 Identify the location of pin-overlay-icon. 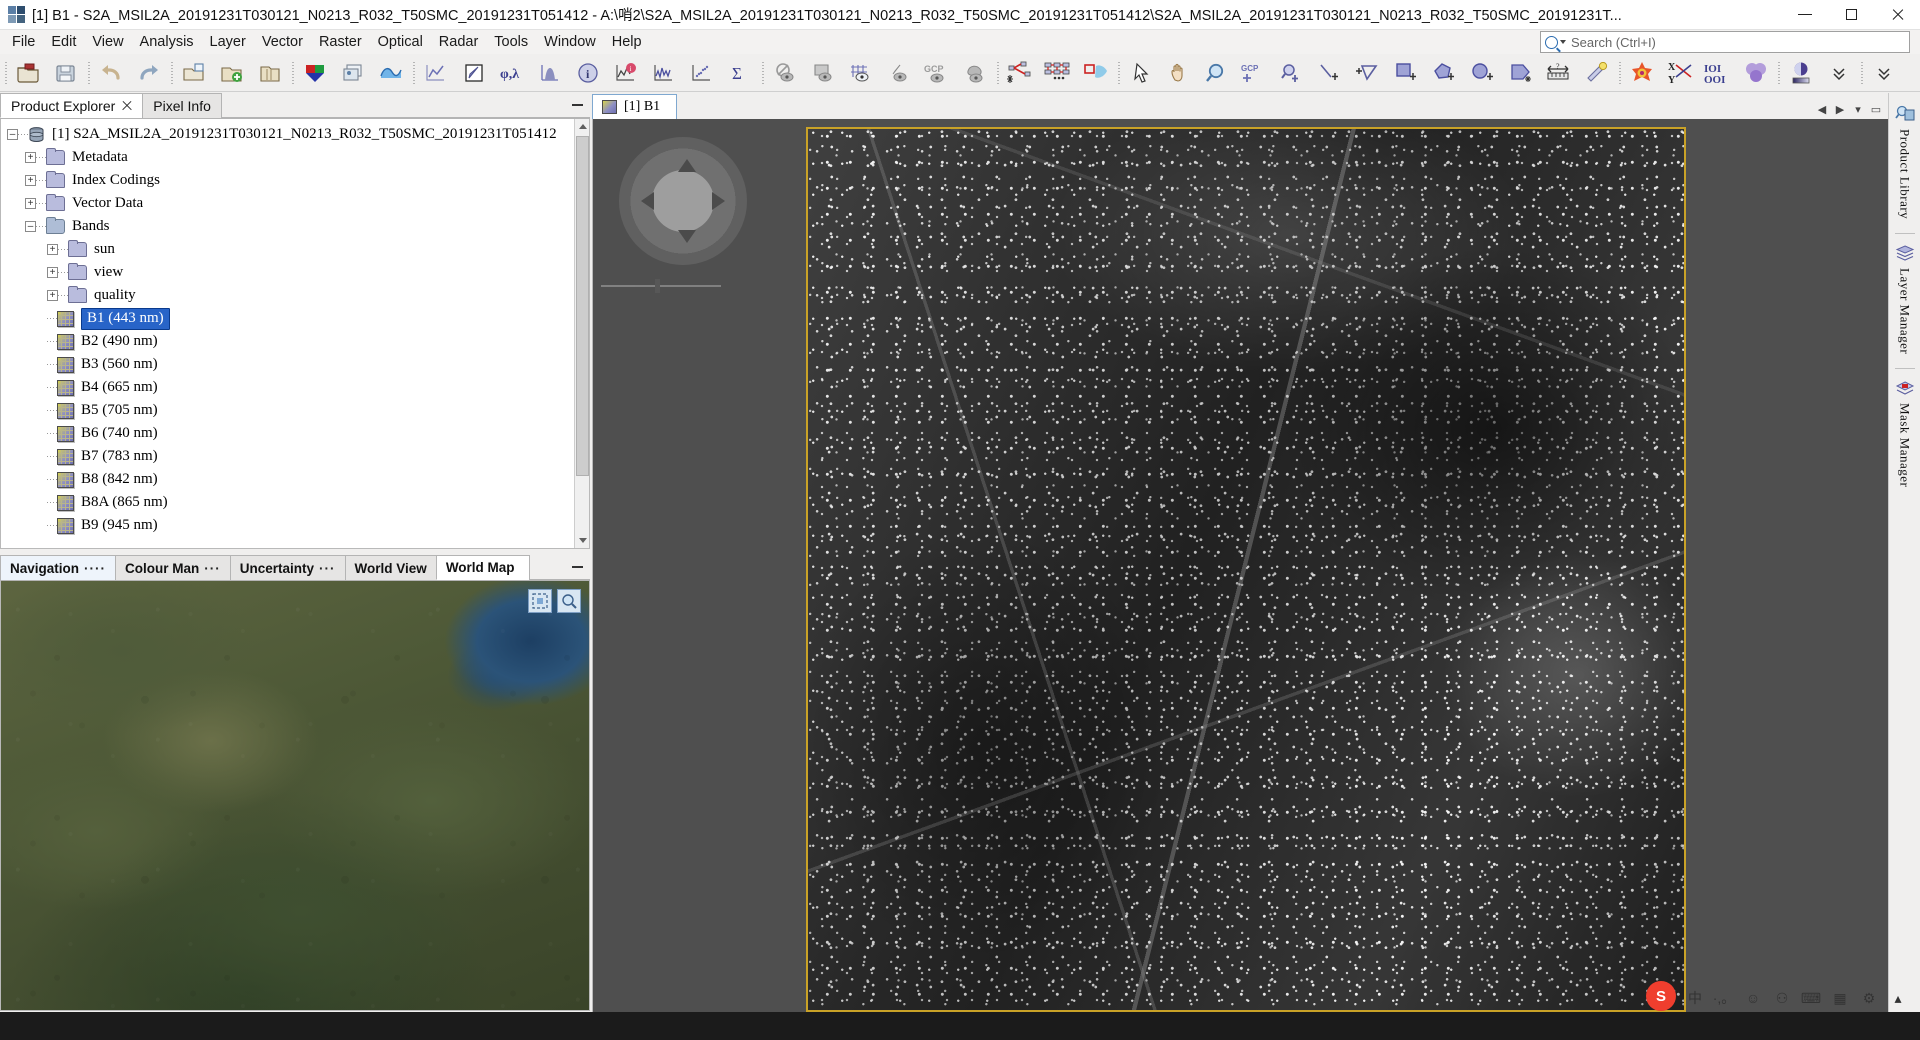
(899, 73).